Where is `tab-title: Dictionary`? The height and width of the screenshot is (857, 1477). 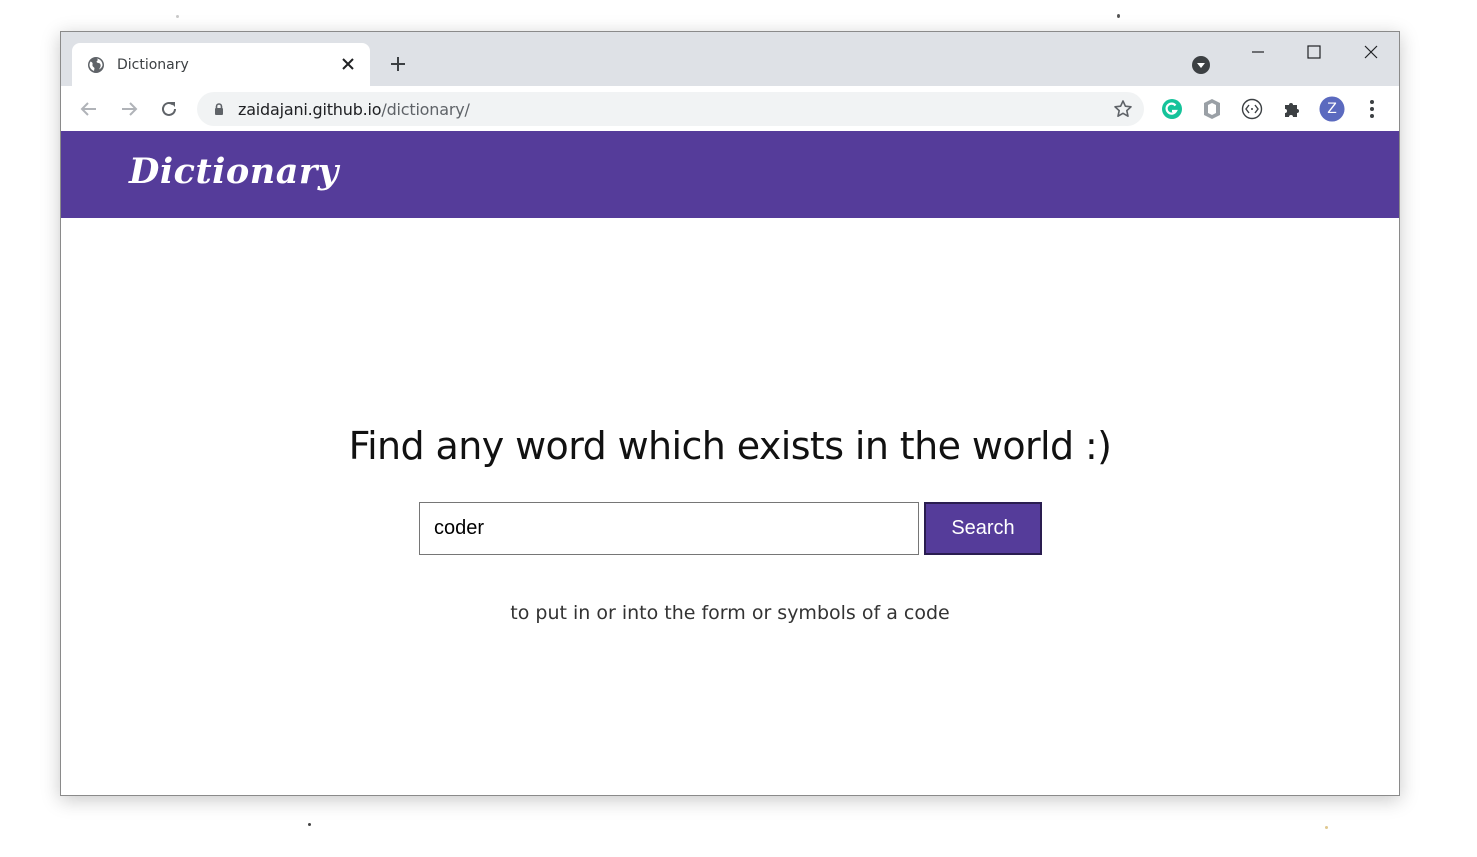 tab-title: Dictionary is located at coordinates (153, 64).